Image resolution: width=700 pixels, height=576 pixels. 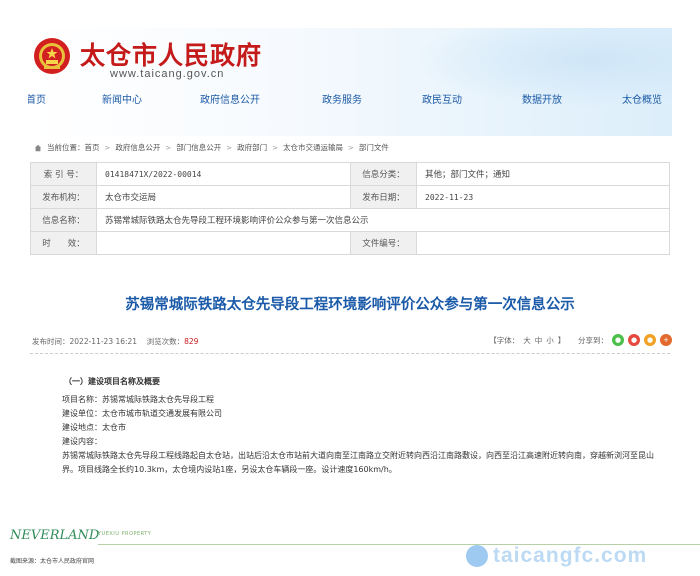 What do you see at coordinates (85, 341) in the screenshot?
I see `publish-time: 发布时间：2022-11-23 16:21` at bounding box center [85, 341].